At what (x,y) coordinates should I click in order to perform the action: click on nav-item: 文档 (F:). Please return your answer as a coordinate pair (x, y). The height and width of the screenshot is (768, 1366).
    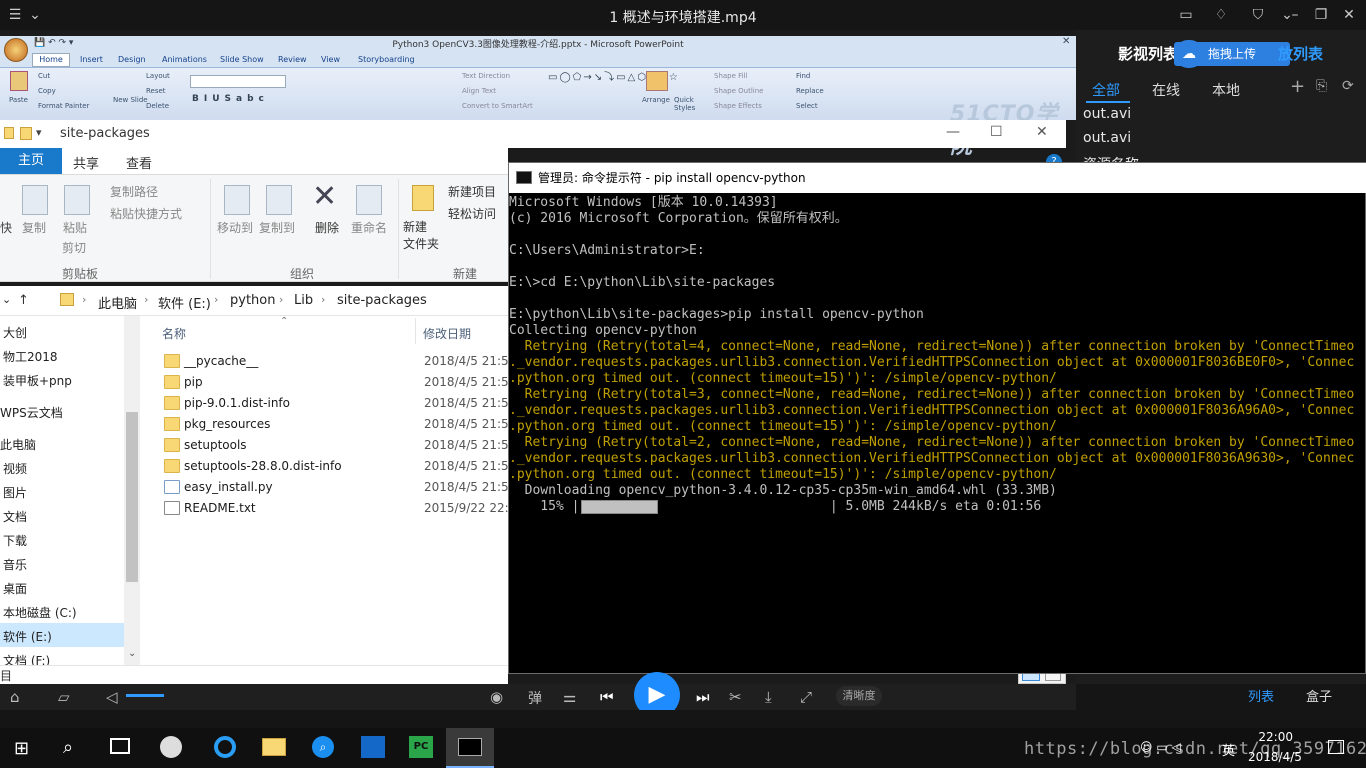
    Looking at the image, I should click on (26, 658).